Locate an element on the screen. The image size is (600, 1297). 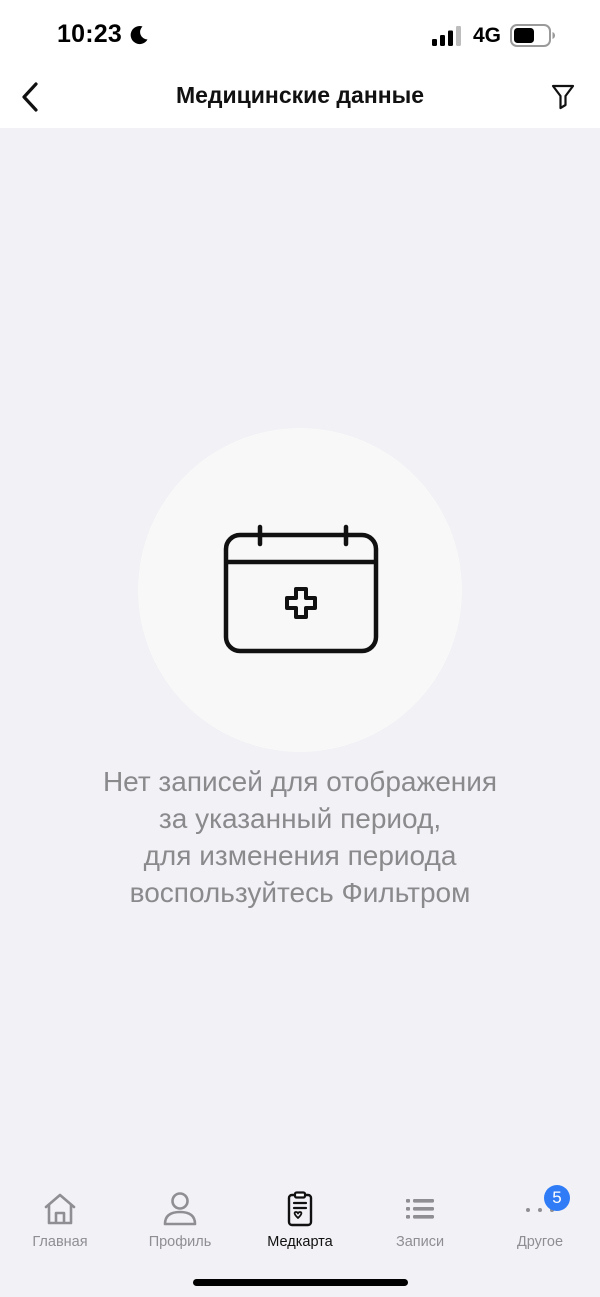
tab-profile: Профиль is located at coordinates (180, 1218).